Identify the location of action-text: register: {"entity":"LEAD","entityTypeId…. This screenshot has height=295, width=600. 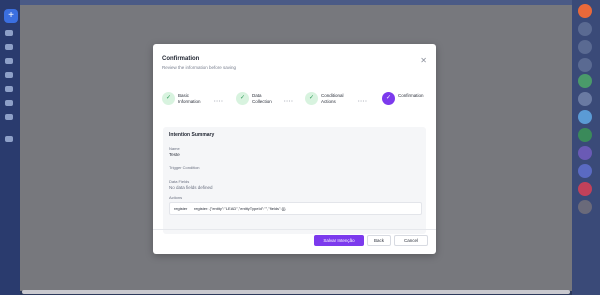
(240, 208).